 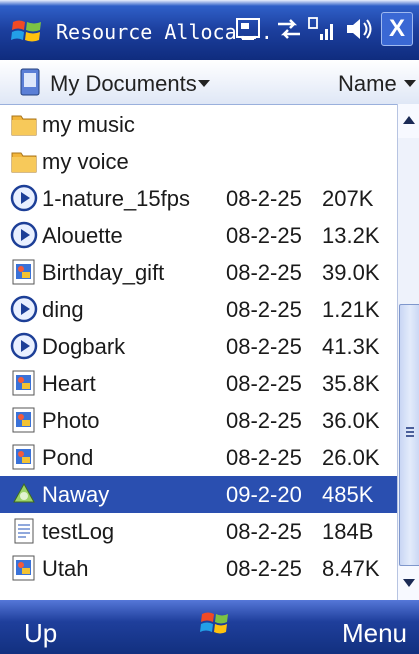 I want to click on menu-softkey: Menu, so click(x=374, y=633).